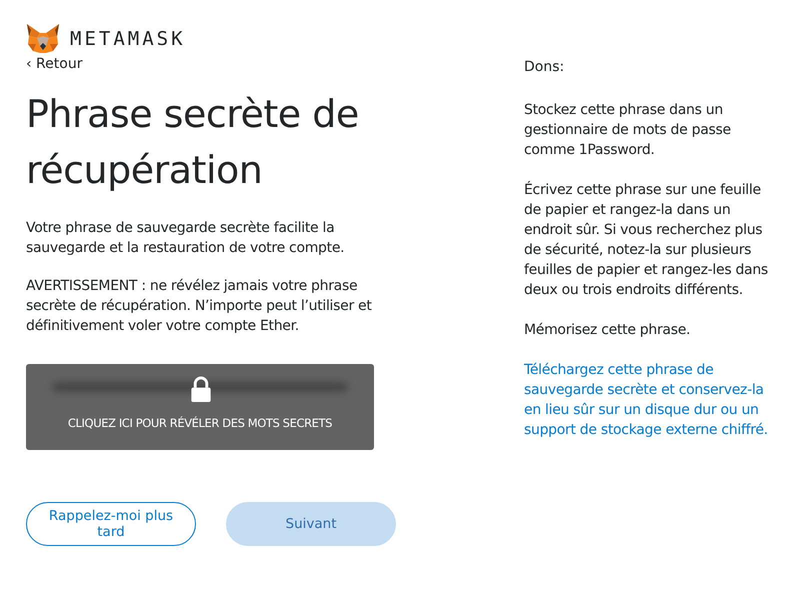 The width and height of the screenshot is (796, 602). I want to click on reveal-panel: CLIQUEZ ICI POUR RÉVÉLER DES MOTS SECRETS, so click(200, 407).